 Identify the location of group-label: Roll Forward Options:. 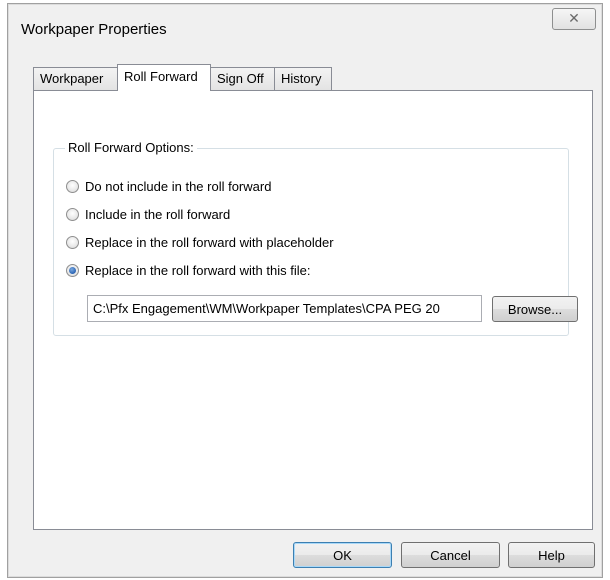
(131, 147).